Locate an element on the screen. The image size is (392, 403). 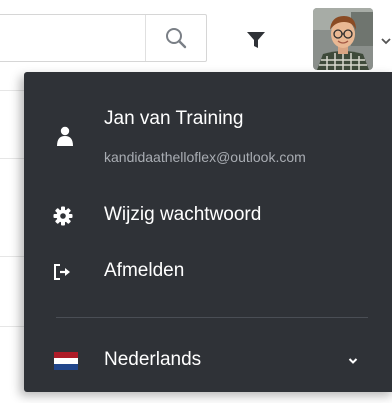
avatar-image is located at coordinates (343, 39).